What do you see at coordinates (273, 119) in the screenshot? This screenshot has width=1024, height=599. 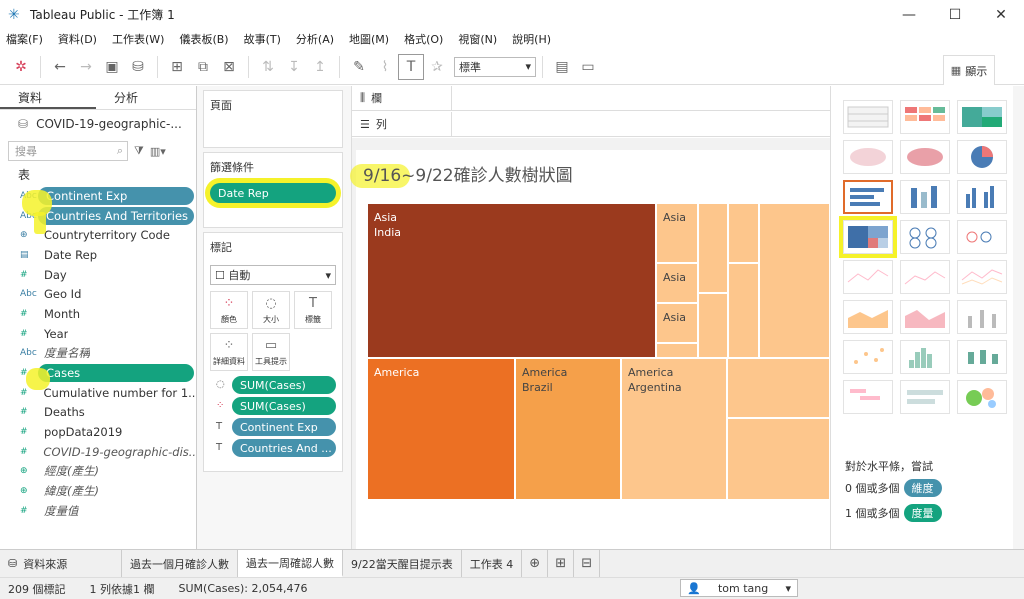 I see `pages-card: 頁面` at bounding box center [273, 119].